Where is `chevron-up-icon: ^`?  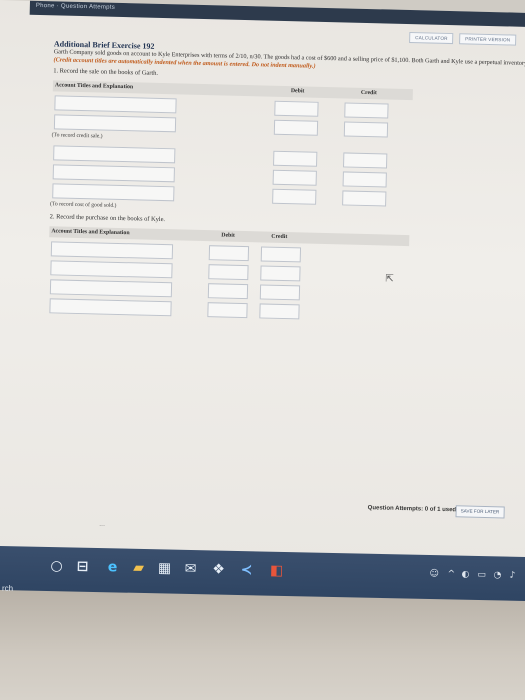
chevron-up-icon: ^ is located at coordinates (451, 574).